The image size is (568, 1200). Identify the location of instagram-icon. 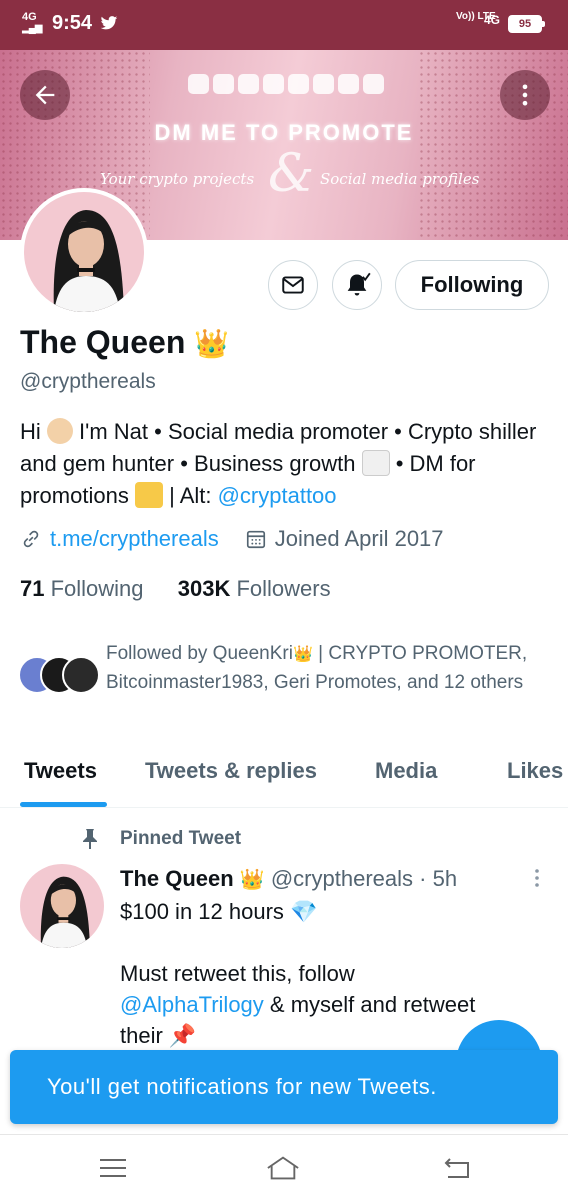
(248, 84).